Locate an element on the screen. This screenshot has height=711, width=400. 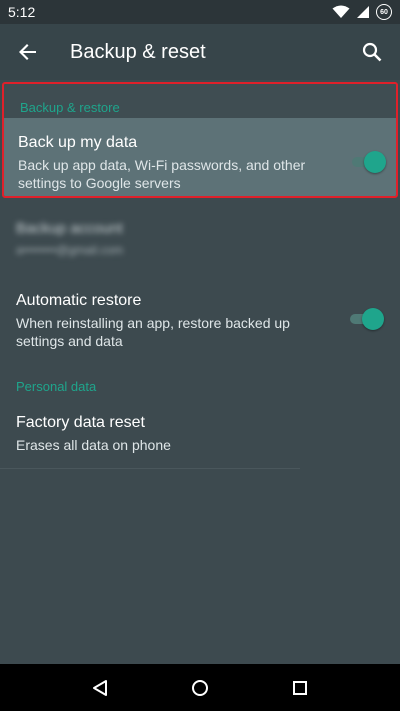
back-triangle-icon is located at coordinates (100, 687).